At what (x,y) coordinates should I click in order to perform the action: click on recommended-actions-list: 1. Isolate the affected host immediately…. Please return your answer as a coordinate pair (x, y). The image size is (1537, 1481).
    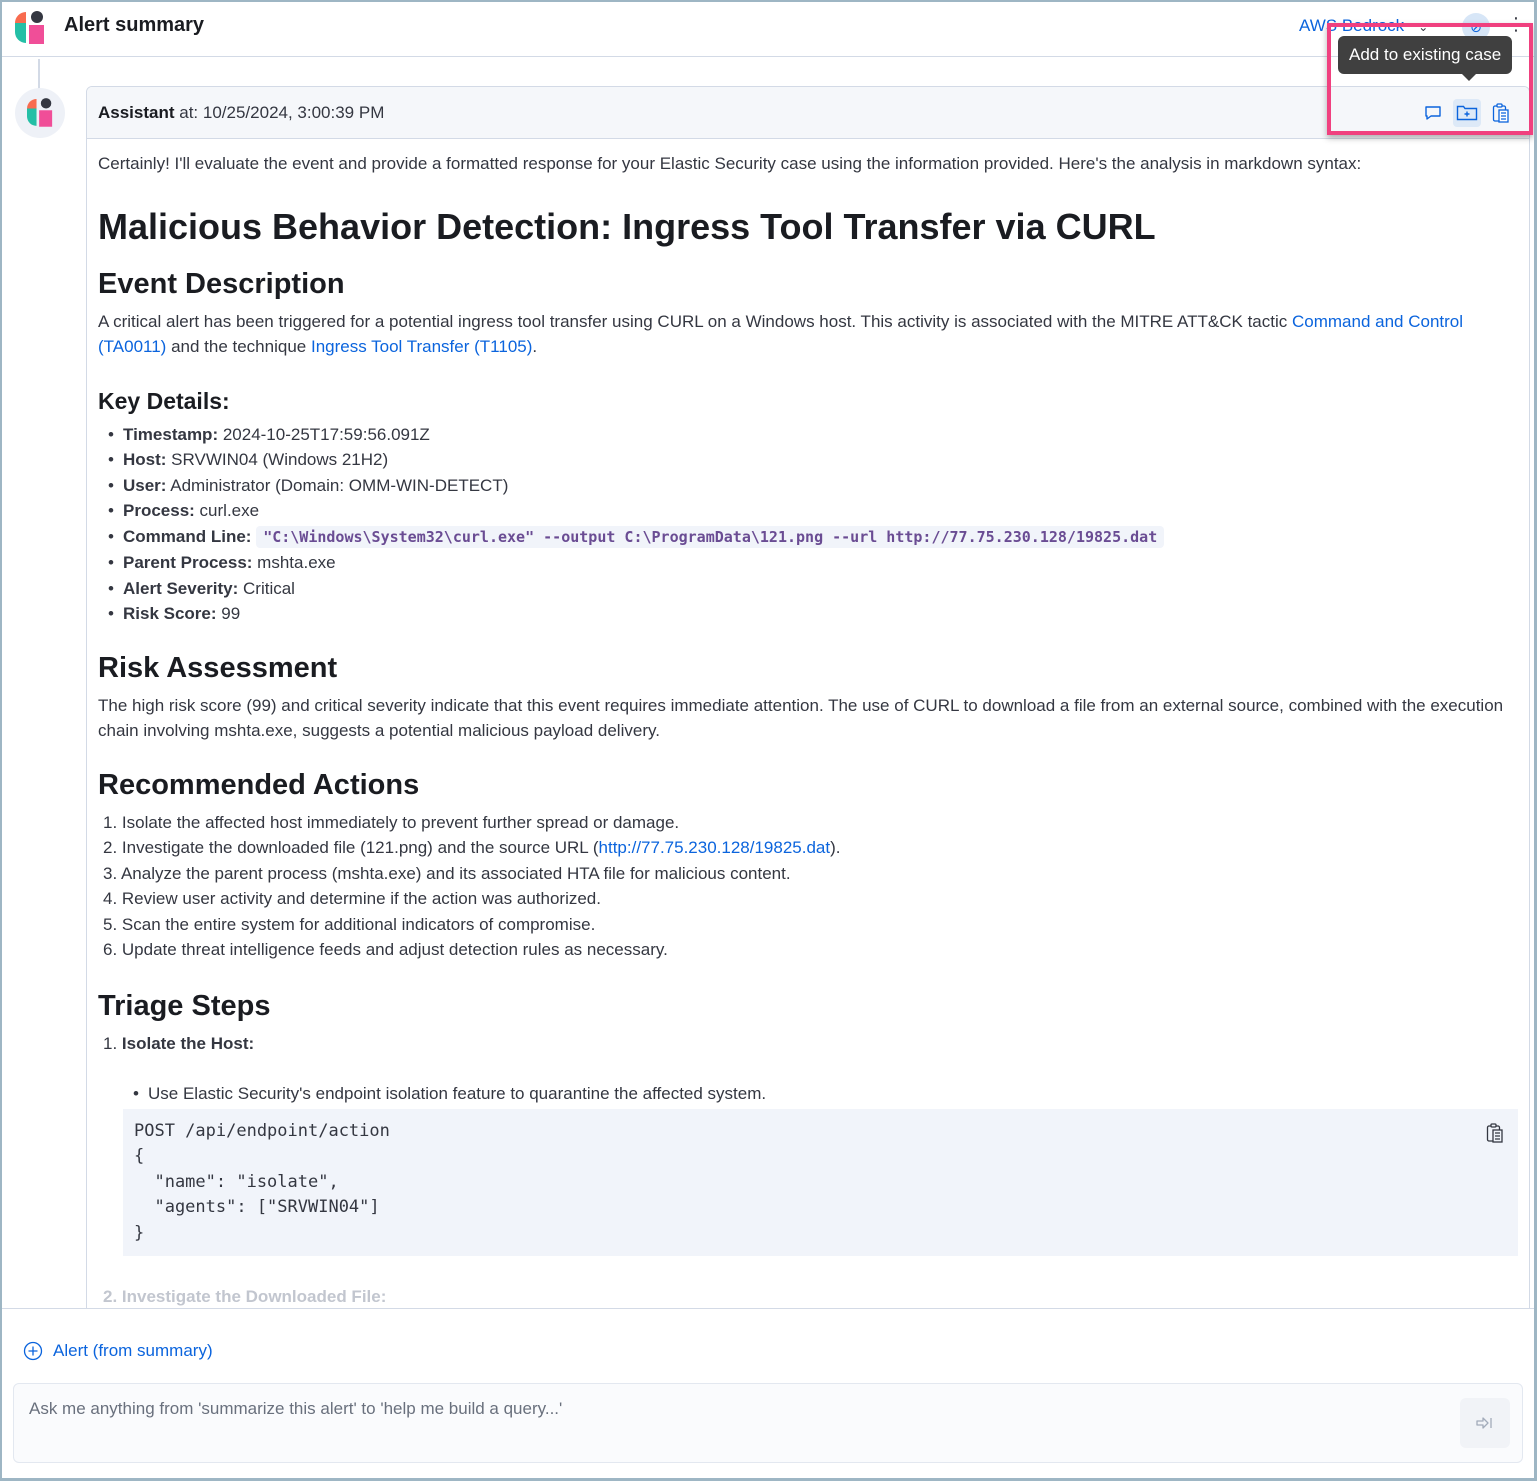
    Looking at the image, I should click on (808, 886).